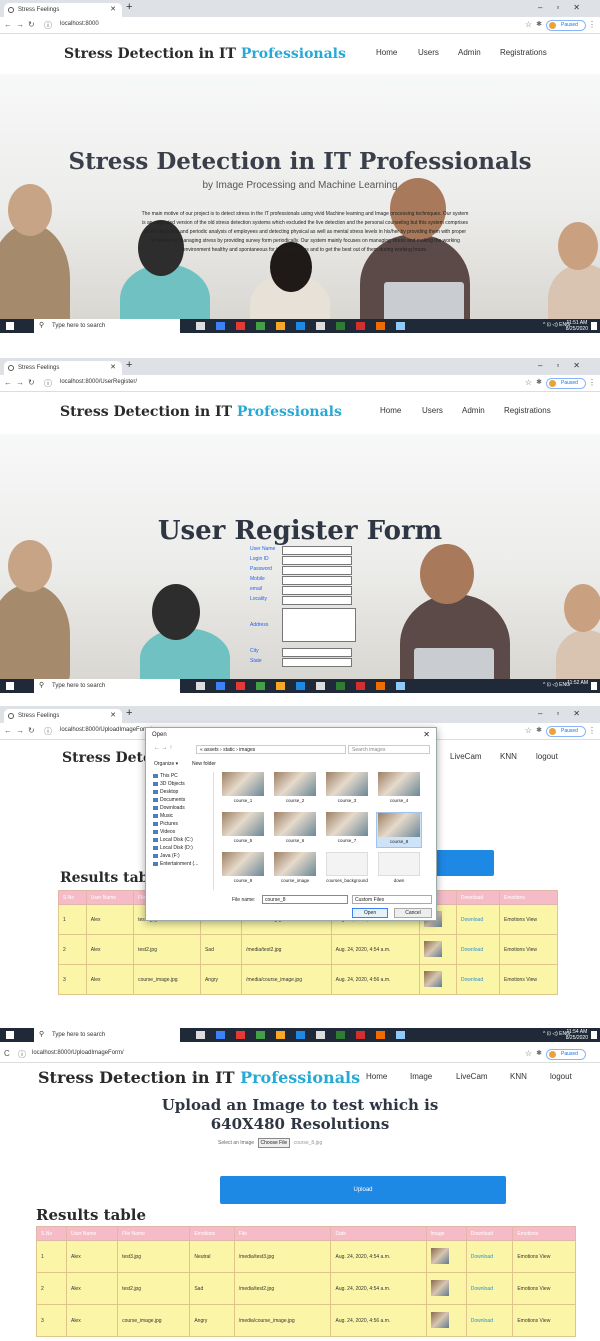 The width and height of the screenshot is (600, 1341). I want to click on nav-arrows-icon: ← → ↑, so click(163, 748).